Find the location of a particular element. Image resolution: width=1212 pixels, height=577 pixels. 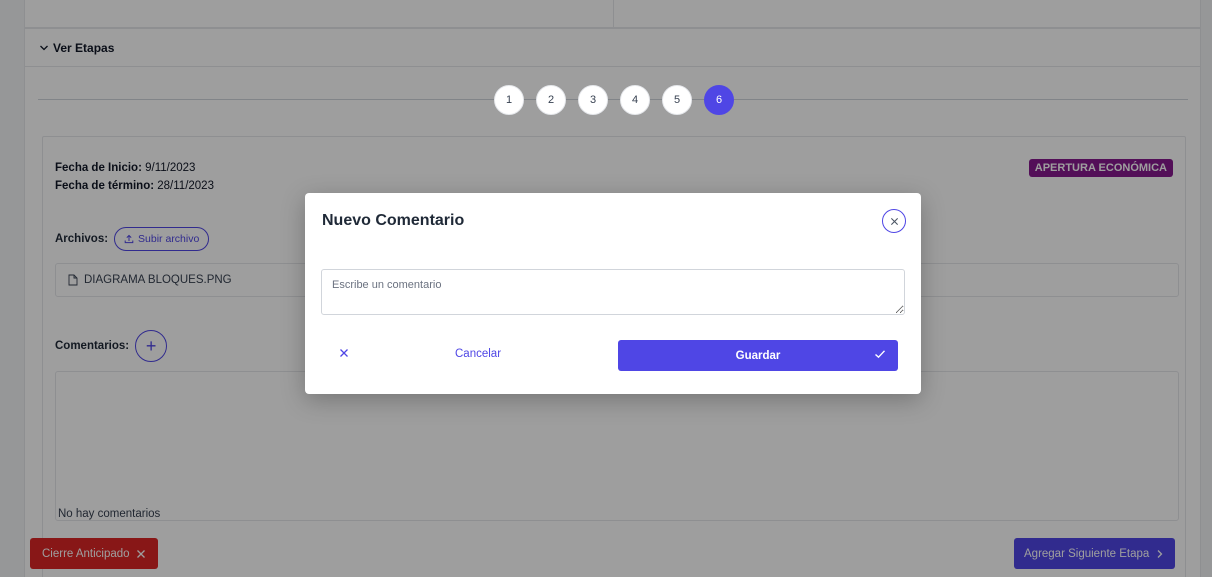

dialog-close-button is located at coordinates (894, 221).